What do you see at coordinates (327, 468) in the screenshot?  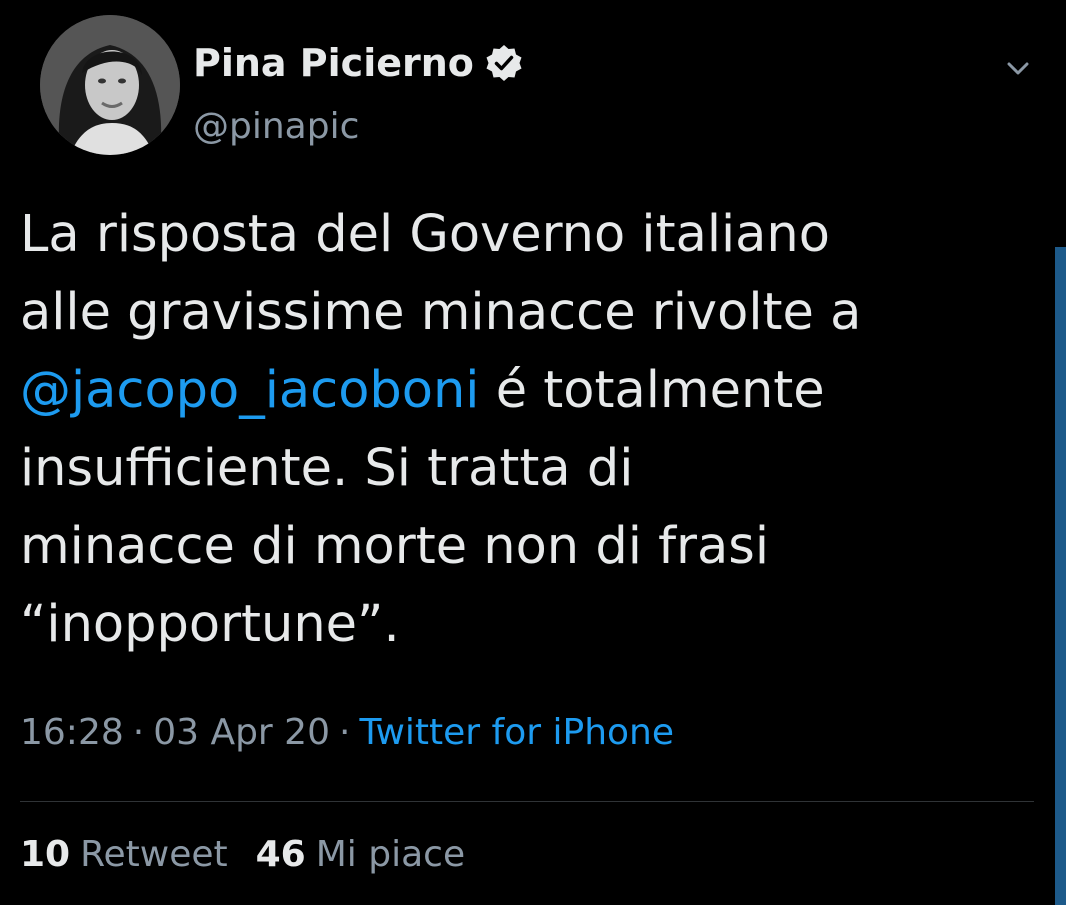 I see `tweet-line: insufficiente. Si tratta di` at bounding box center [327, 468].